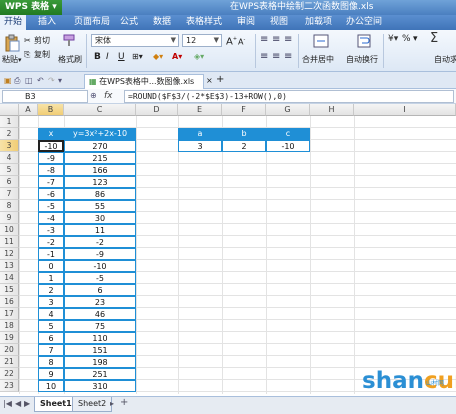 This screenshot has width=456, height=414. I want to click on align-middle-icon: ≡, so click(276, 40).